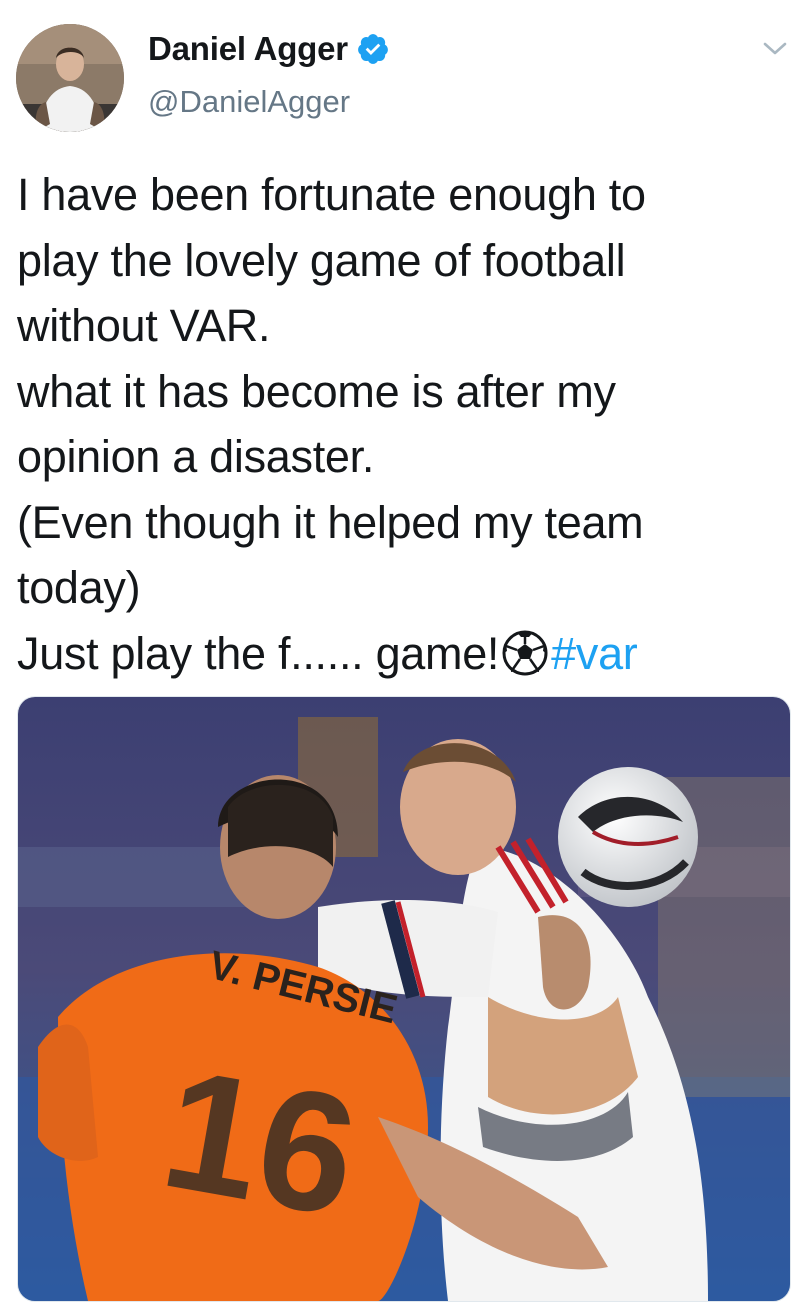 The width and height of the screenshot is (800, 1311). I want to click on verified-badge-icon, so click(373, 49).